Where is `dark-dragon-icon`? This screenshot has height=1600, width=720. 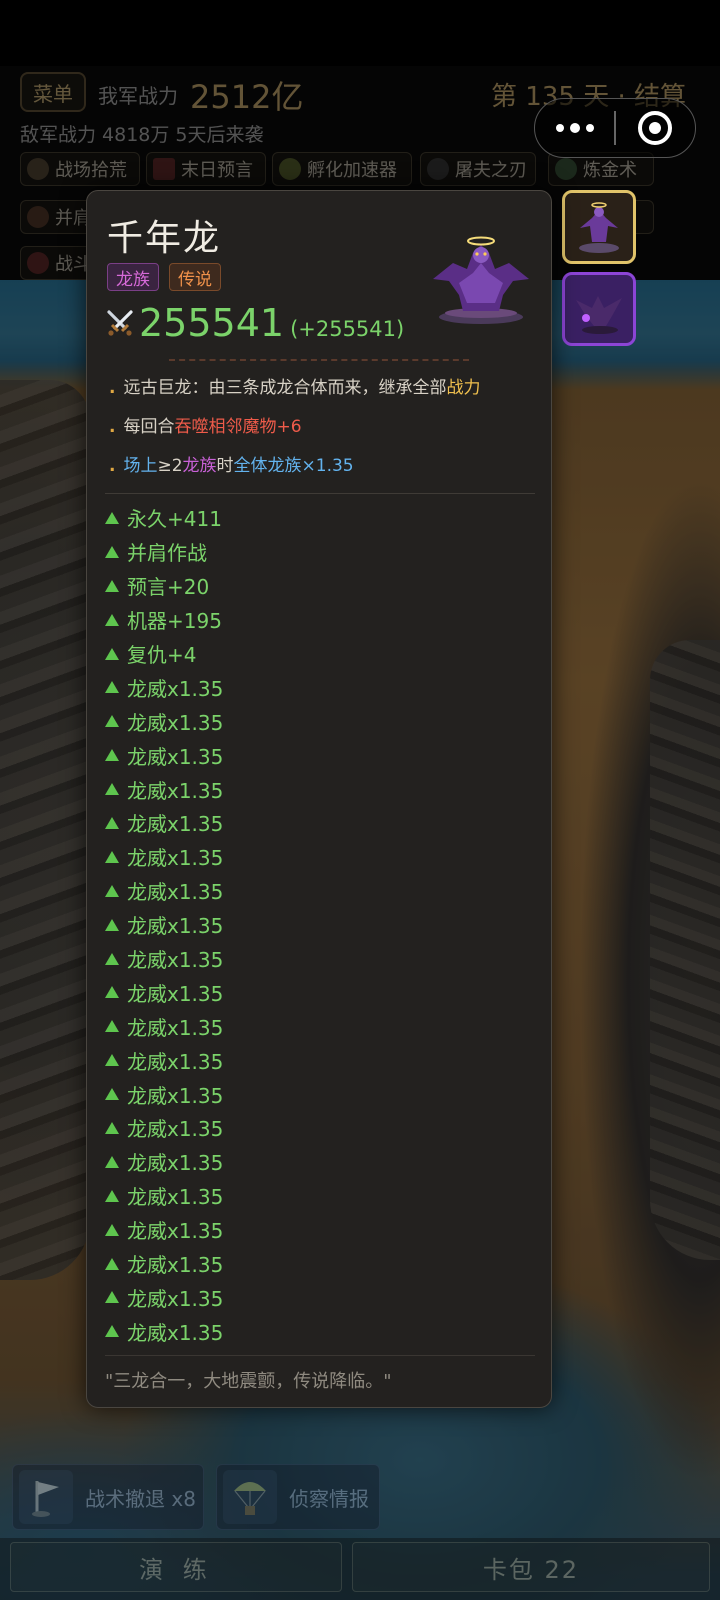
dark-dragon-icon is located at coordinates (599, 315).